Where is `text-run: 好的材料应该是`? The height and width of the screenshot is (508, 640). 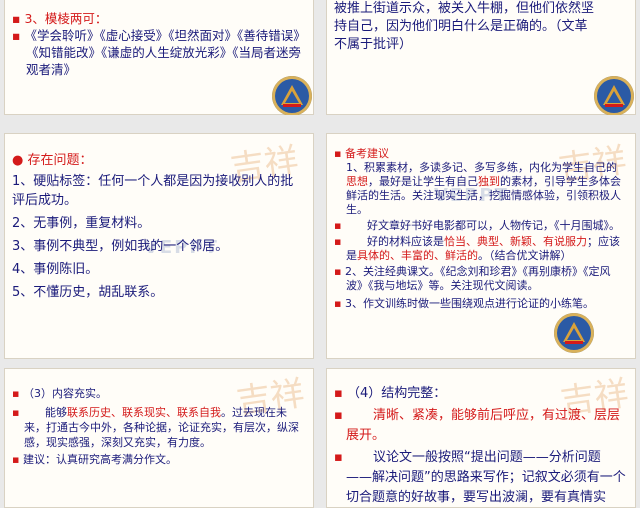 text-run: 好的材料应该是 is located at coordinates (405, 241).